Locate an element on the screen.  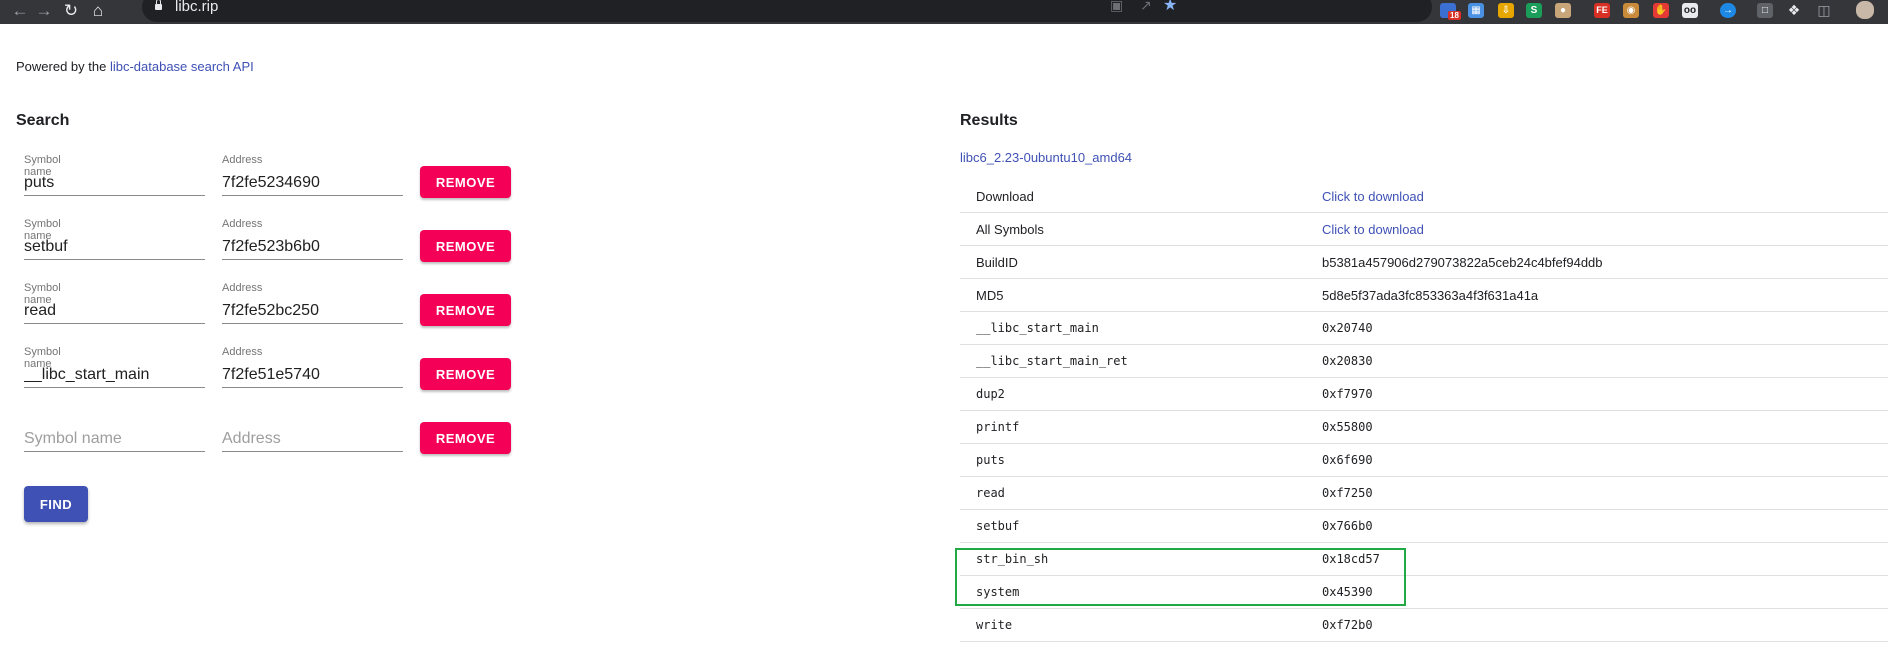
translate-icon: ▣ is located at coordinates (1116, 7).